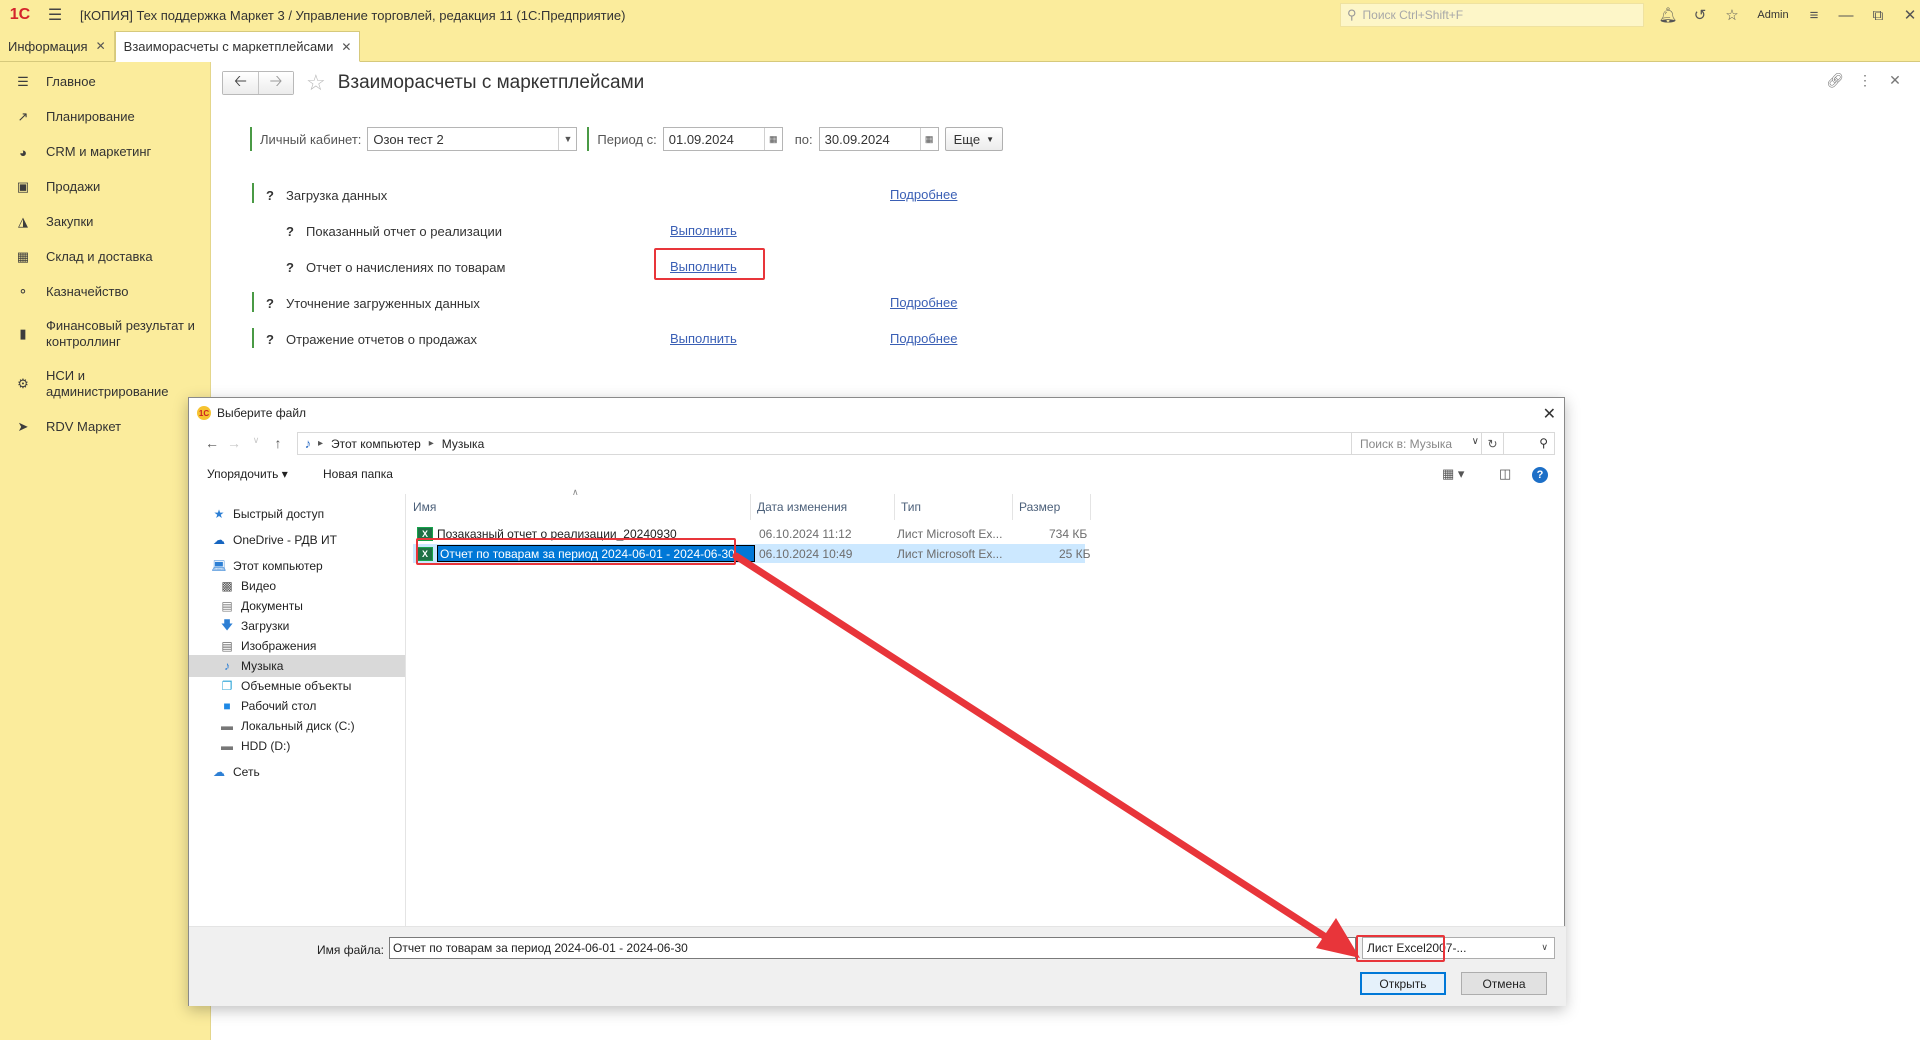 This screenshot has height=1040, width=1920. Describe the element at coordinates (297, 540) in the screenshot. I see `tree-item-onedrive: ☁ OneDrive - РДВ ИТ` at that location.